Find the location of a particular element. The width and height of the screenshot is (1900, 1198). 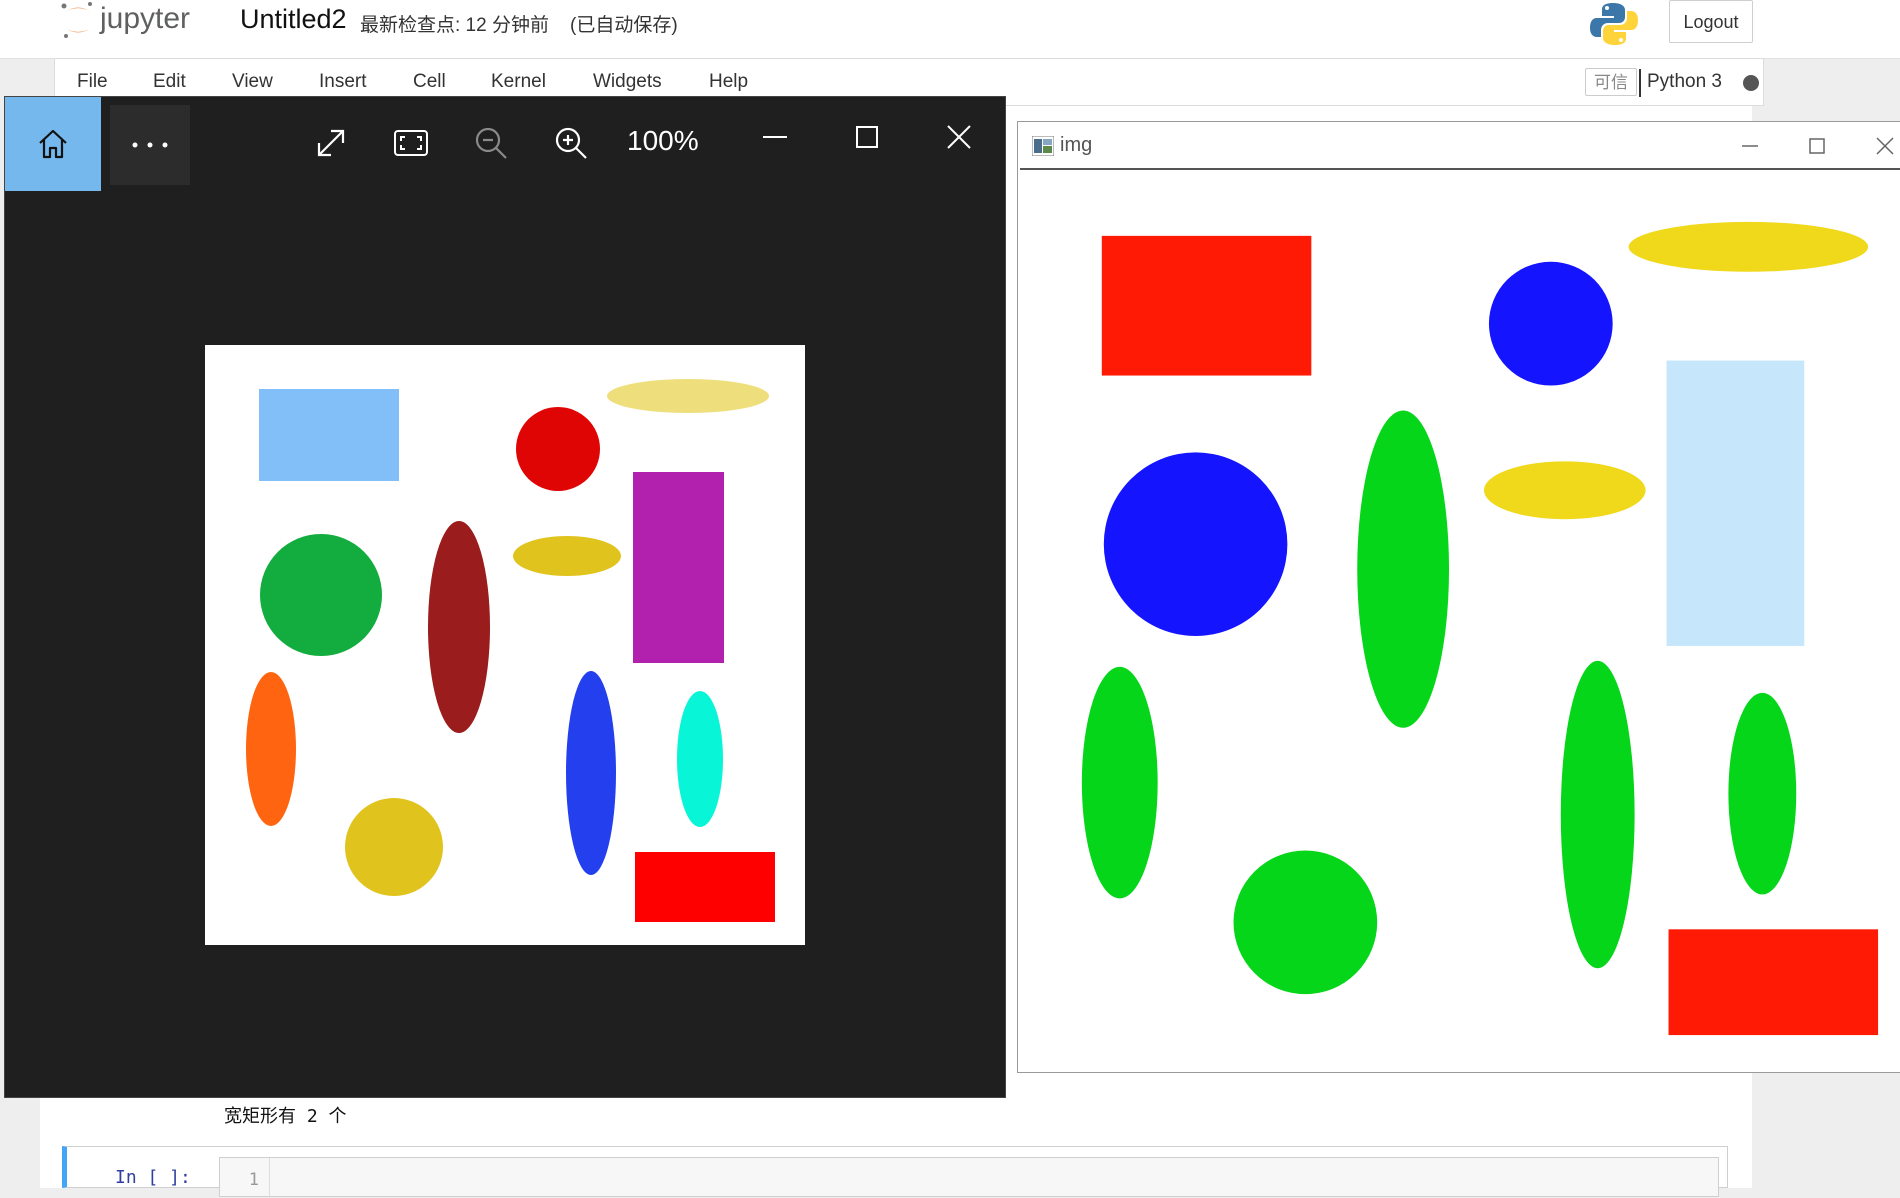

home-button is located at coordinates (53, 144).